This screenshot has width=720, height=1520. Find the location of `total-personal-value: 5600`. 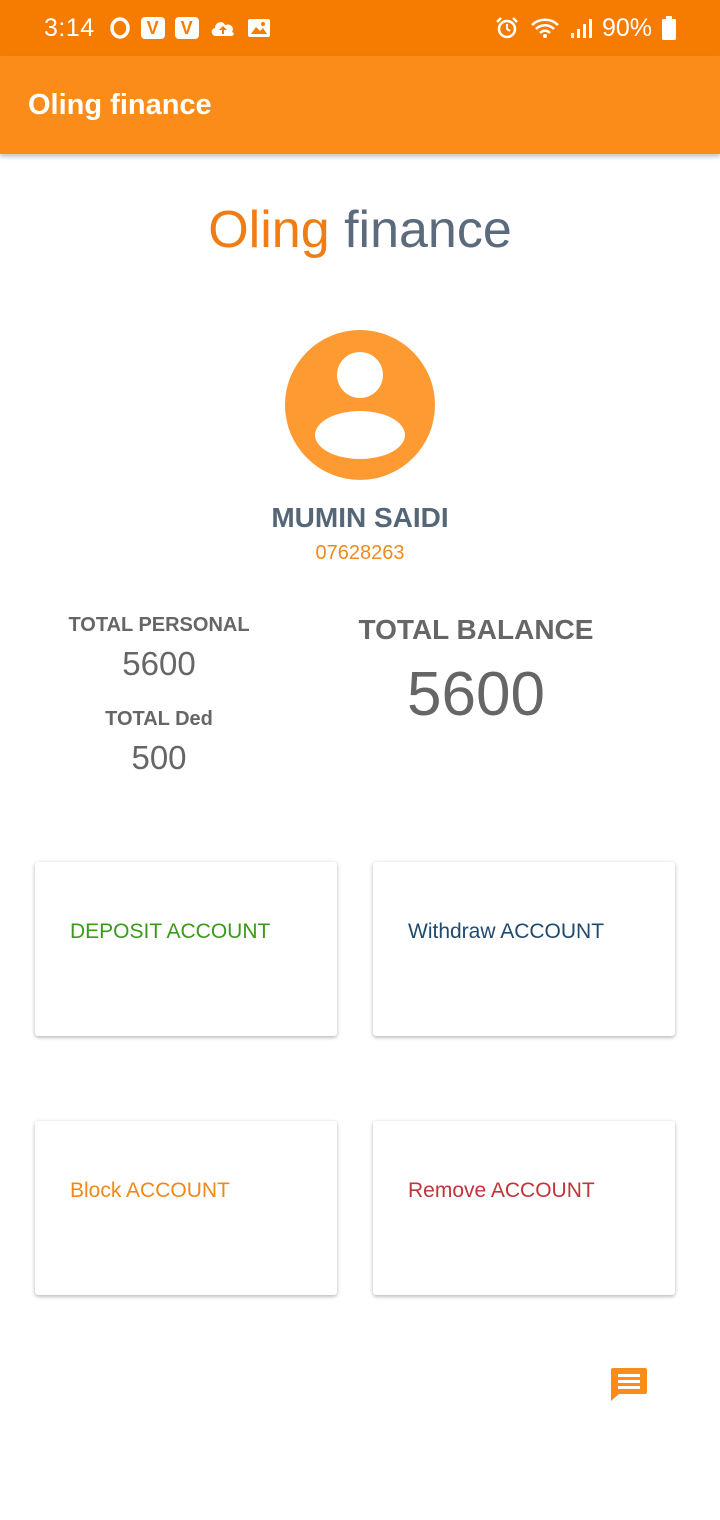

total-personal-value: 5600 is located at coordinates (159, 663).